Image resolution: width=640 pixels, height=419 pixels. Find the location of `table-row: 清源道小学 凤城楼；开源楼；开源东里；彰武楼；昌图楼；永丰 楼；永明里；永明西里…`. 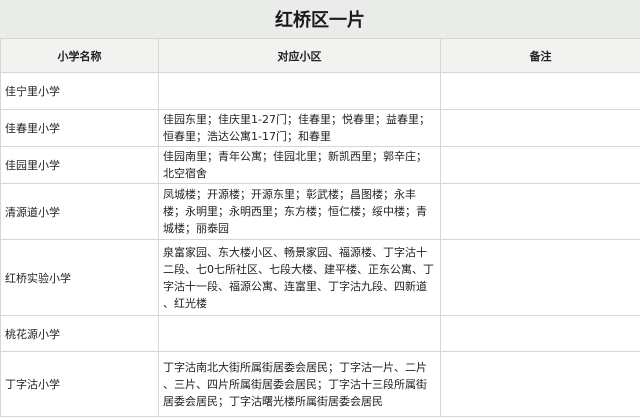

table-row: 清源道小学 凤城楼；开源楼；开源东里；彰武楼；昌图楼；永丰 楼；永明里；永明西里… is located at coordinates (320, 211).